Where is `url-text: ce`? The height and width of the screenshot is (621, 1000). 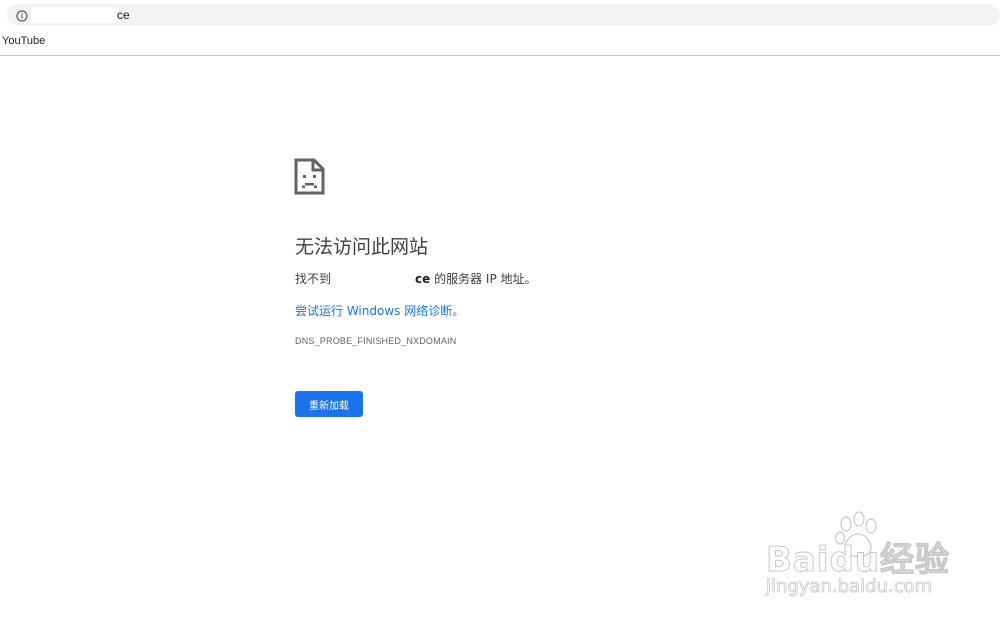
url-text: ce is located at coordinates (123, 15).